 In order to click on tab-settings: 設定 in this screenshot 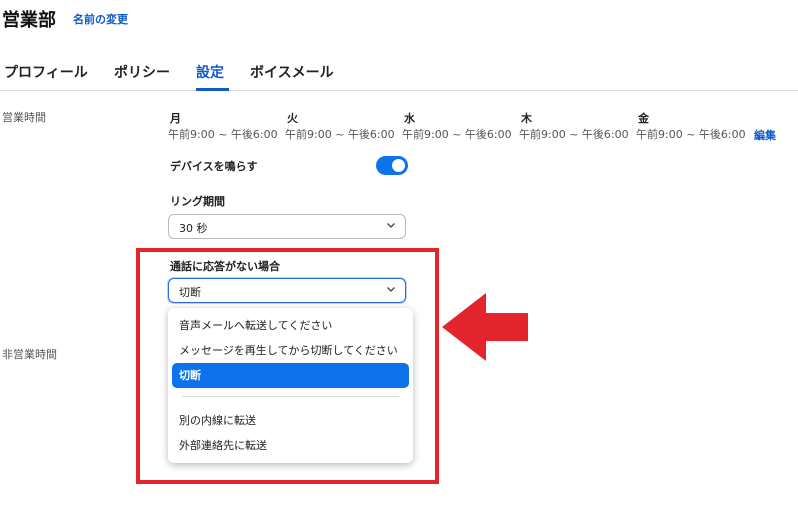, I will do `click(210, 72)`.